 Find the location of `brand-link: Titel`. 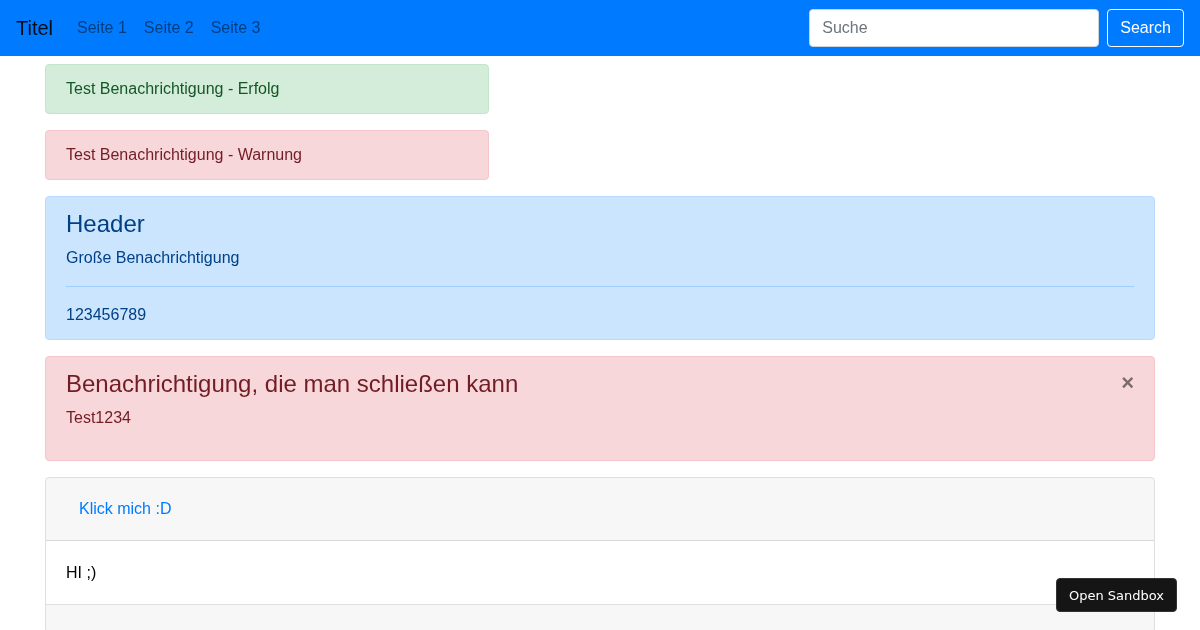

brand-link: Titel is located at coordinates (35, 28).